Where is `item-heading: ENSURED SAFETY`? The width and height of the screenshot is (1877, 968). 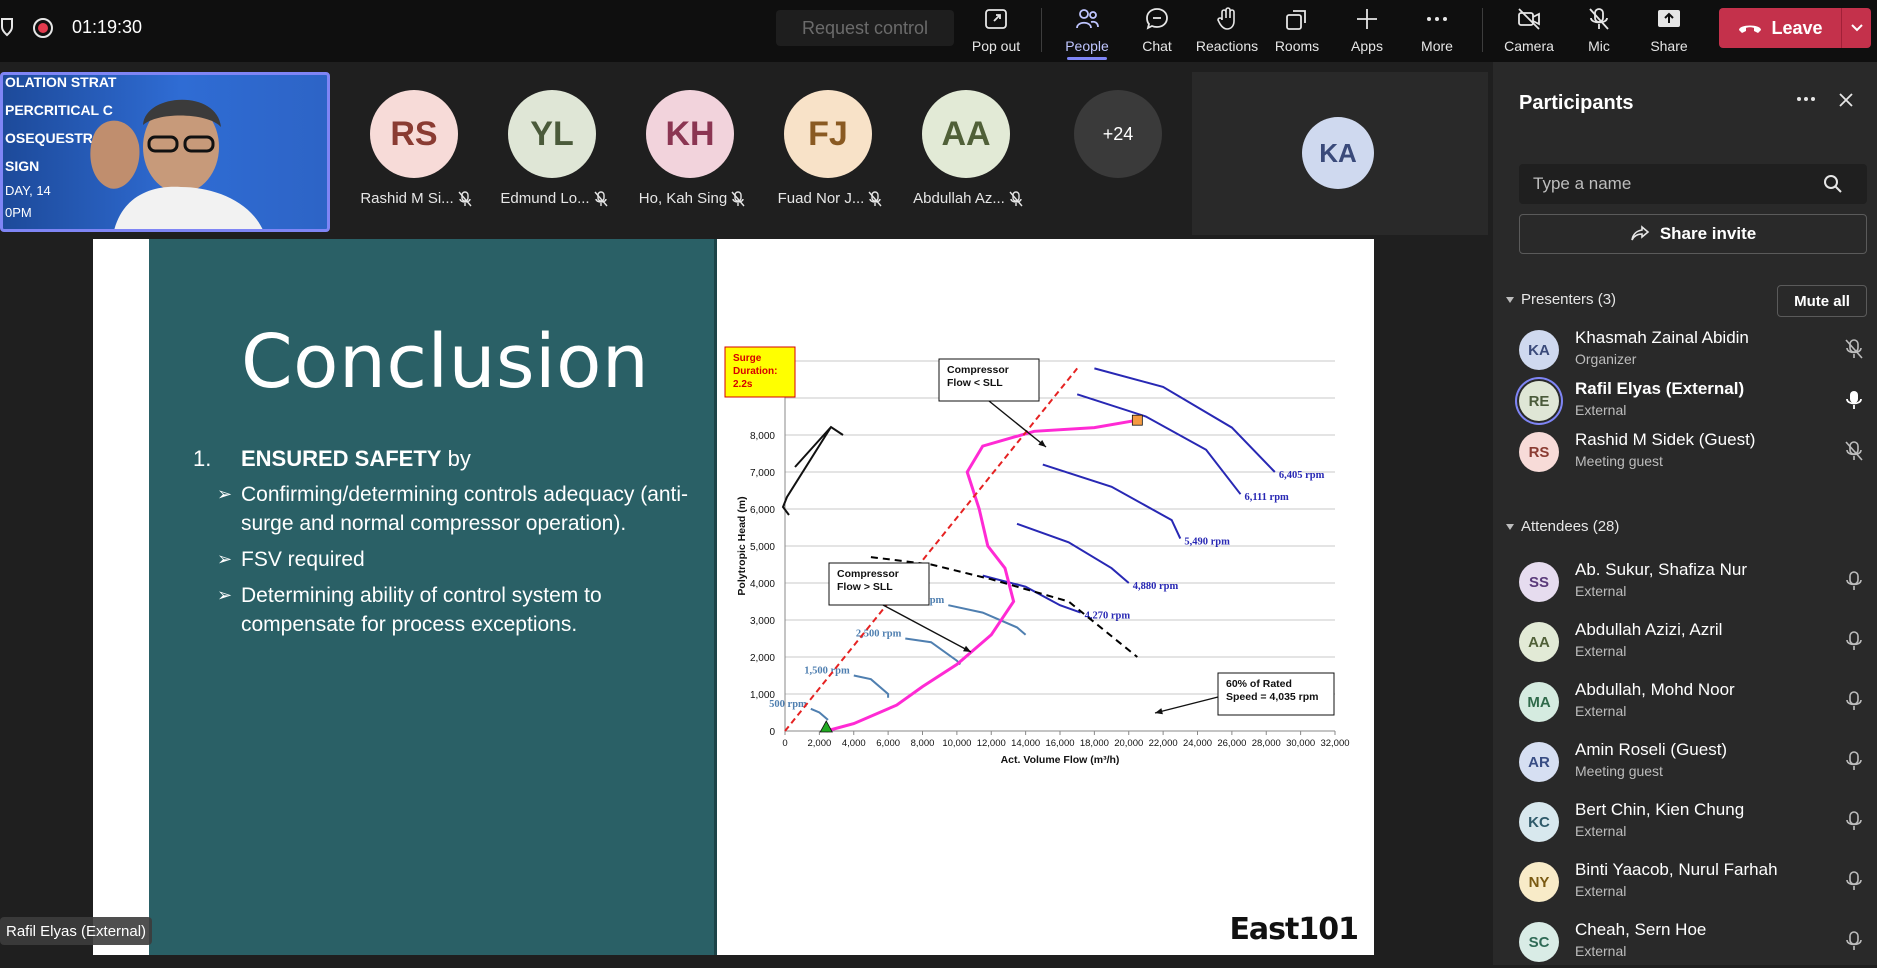 item-heading: ENSURED SAFETY is located at coordinates (341, 458).